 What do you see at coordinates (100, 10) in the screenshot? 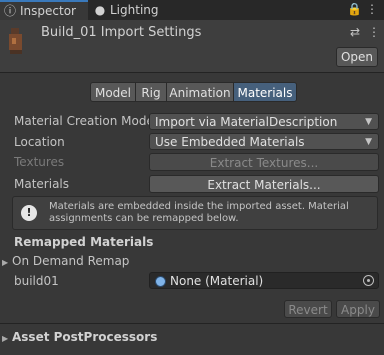
I see `lightbulb-icon: ●` at bounding box center [100, 10].